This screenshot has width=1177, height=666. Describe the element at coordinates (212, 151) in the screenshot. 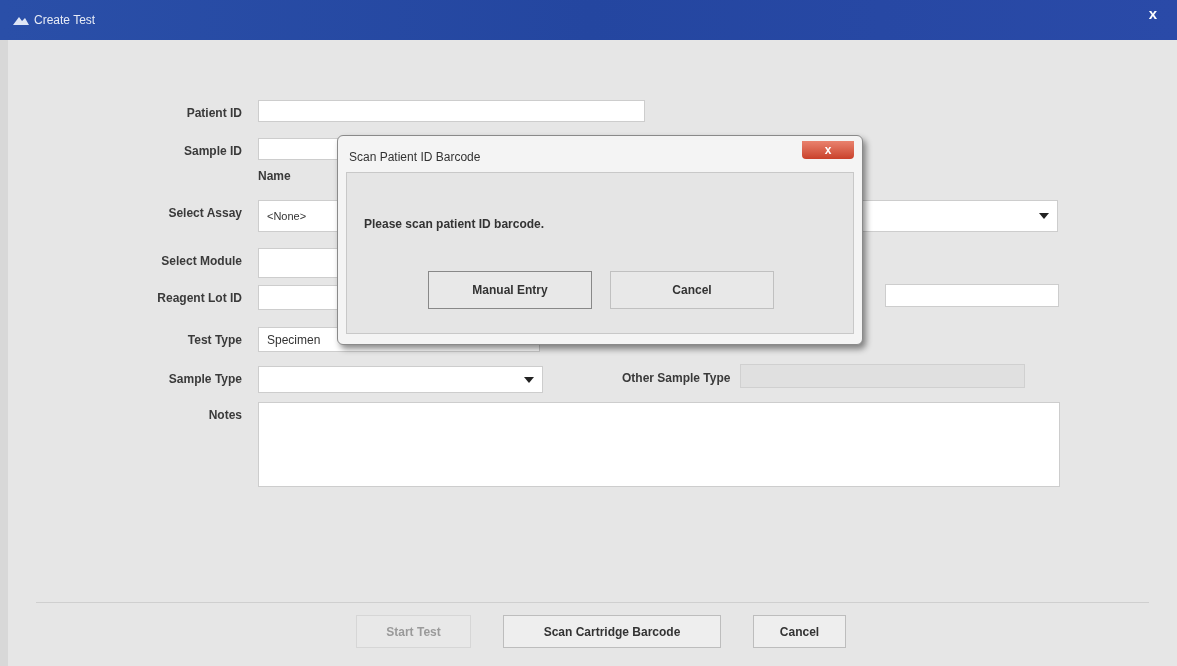

I see `field-label: Sample ID` at that location.